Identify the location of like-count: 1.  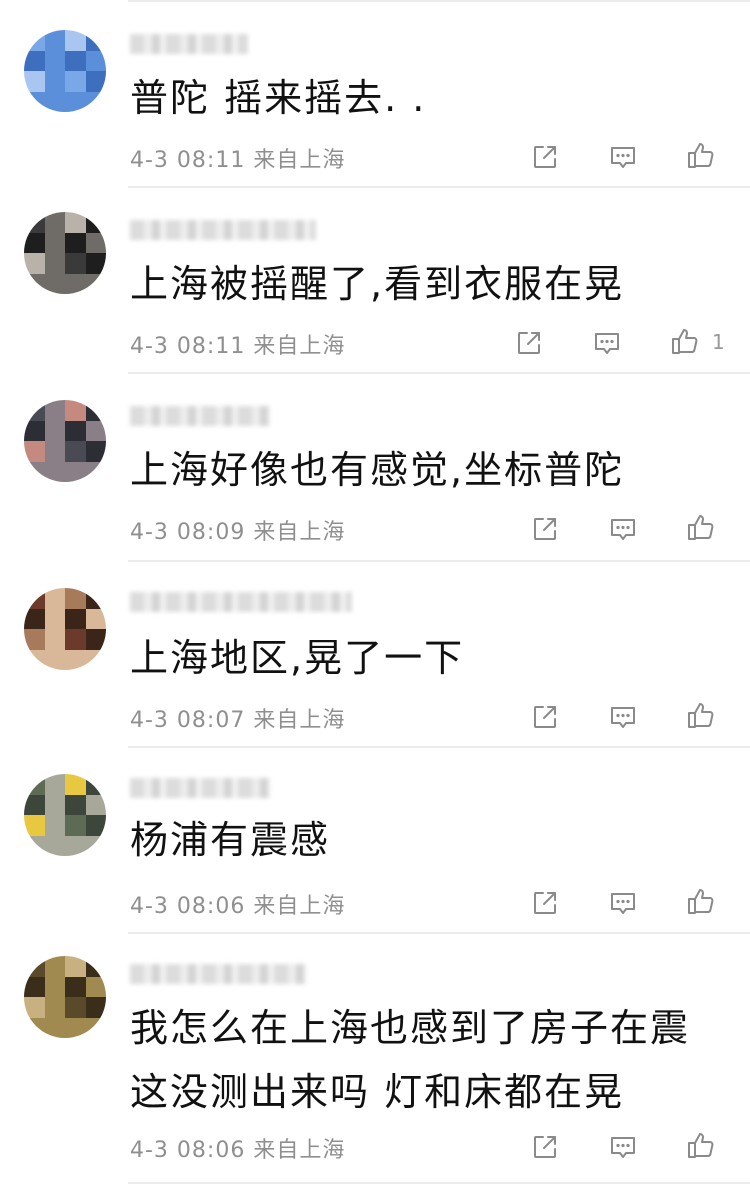
(718, 342).